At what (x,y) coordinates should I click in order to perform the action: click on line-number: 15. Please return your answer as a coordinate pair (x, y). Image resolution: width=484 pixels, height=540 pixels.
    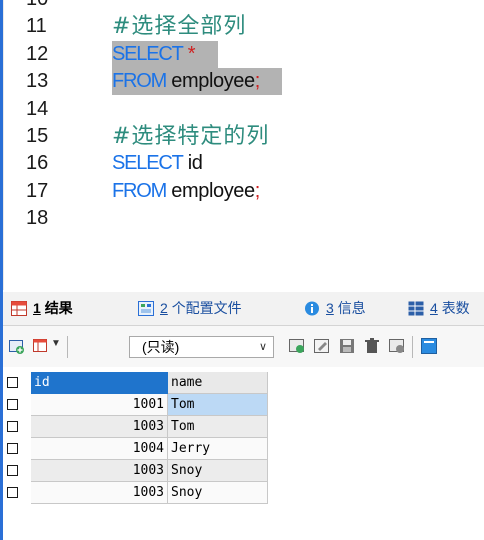
    Looking at the image, I should click on (37, 136).